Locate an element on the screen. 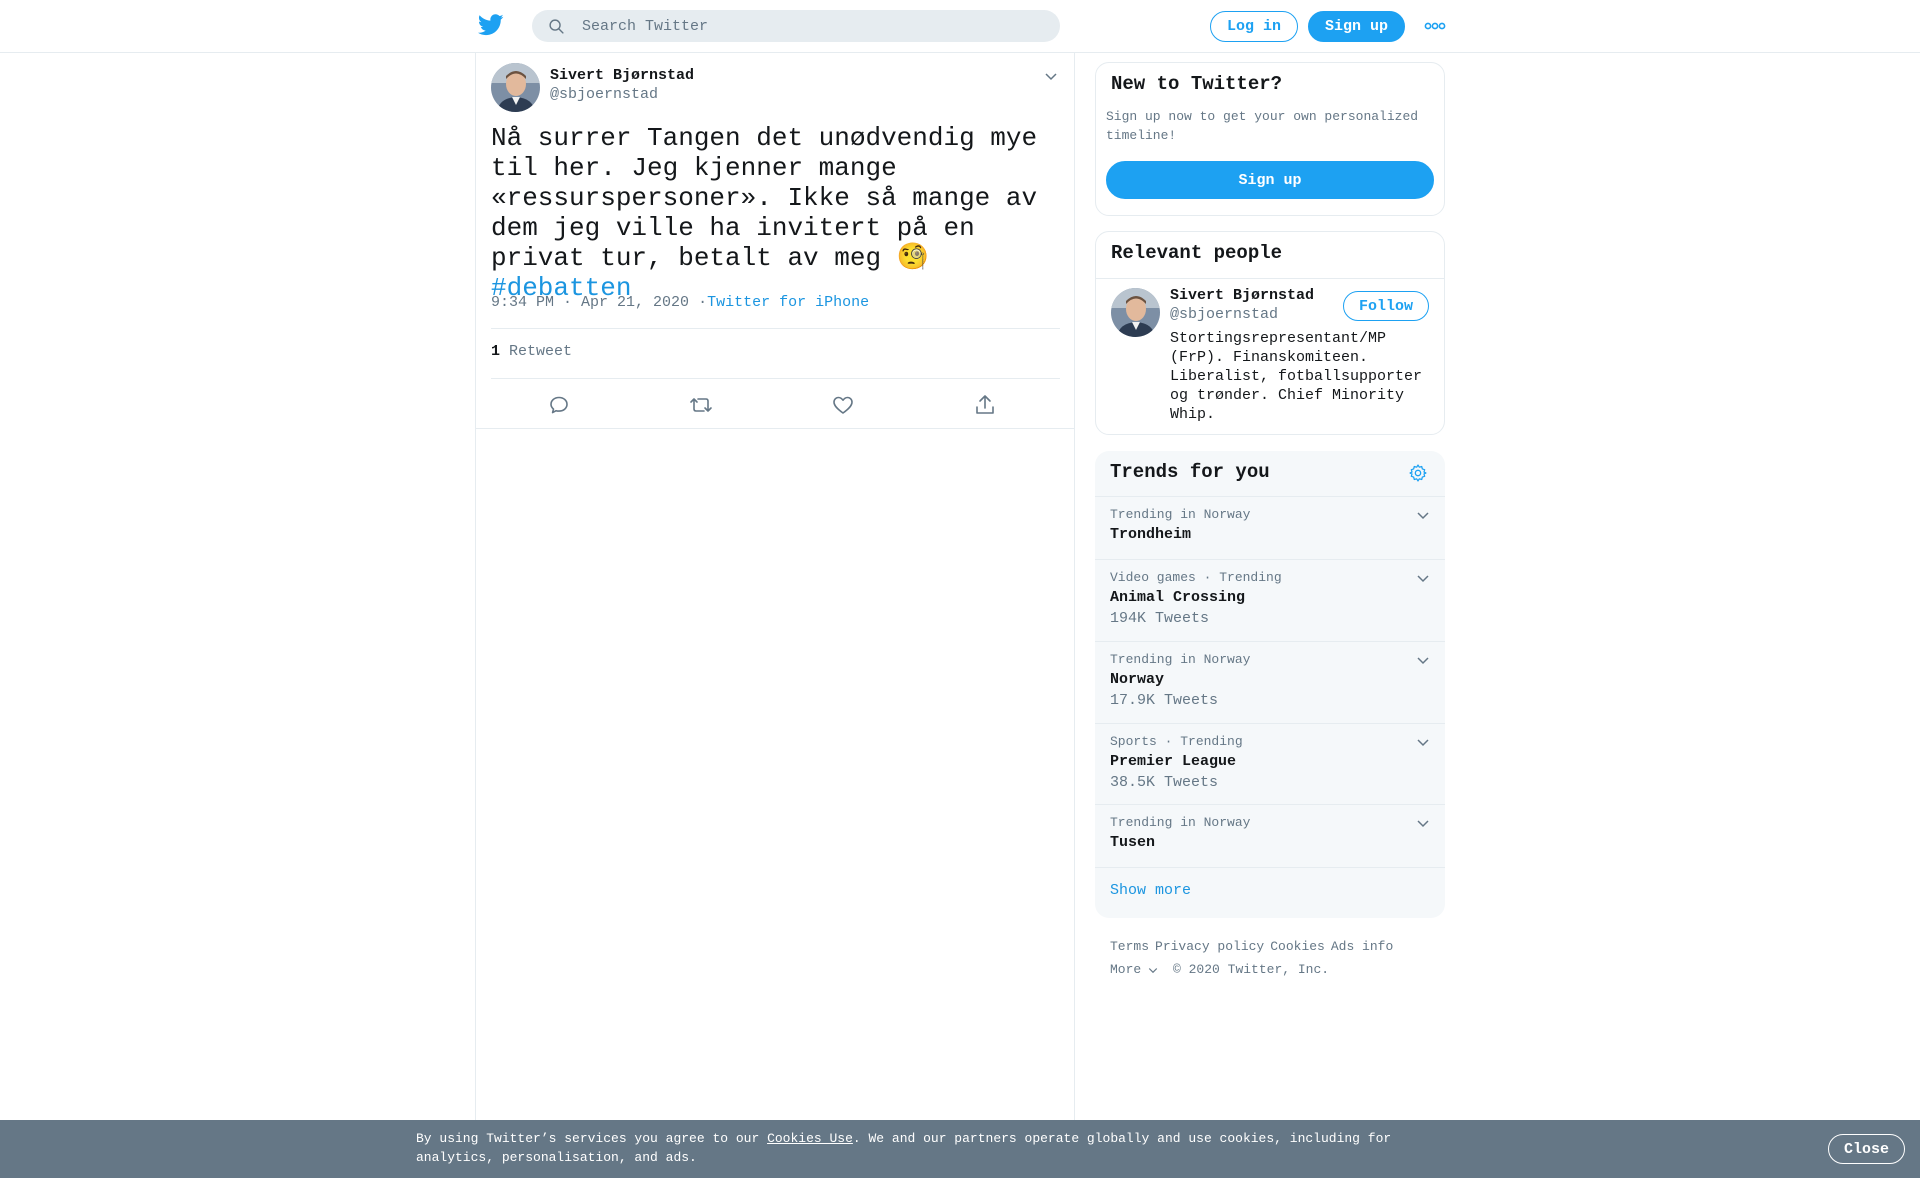  top-bar: Log in Sign up is located at coordinates (960, 26).